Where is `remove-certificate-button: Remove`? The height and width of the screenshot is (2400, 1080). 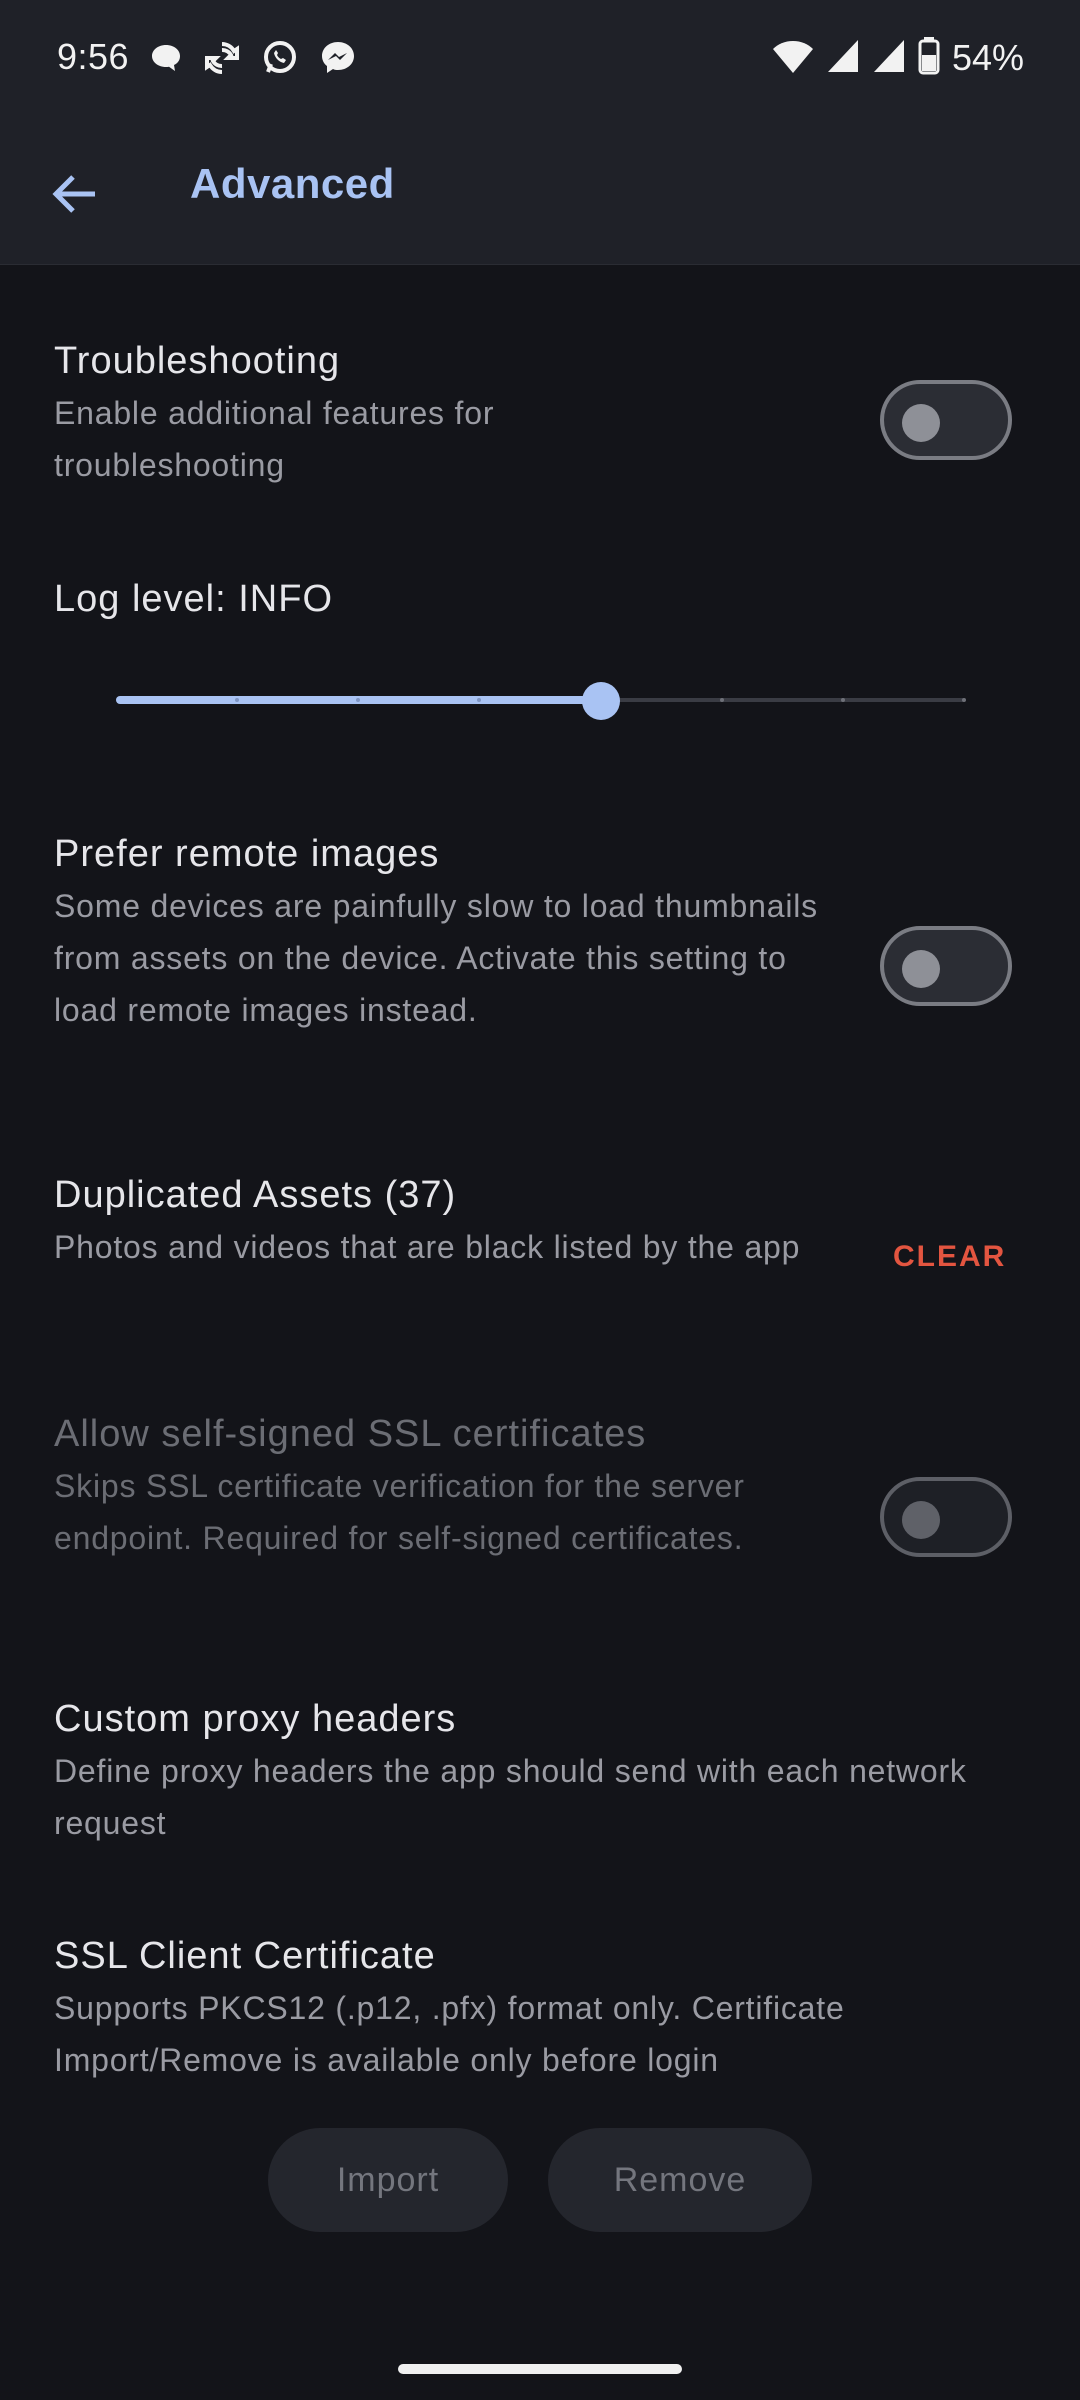
remove-certificate-button: Remove is located at coordinates (680, 2180).